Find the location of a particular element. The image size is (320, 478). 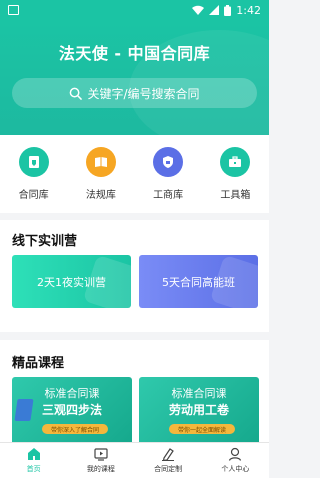

training-card: 2天1夜实训营 is located at coordinates (71, 281).